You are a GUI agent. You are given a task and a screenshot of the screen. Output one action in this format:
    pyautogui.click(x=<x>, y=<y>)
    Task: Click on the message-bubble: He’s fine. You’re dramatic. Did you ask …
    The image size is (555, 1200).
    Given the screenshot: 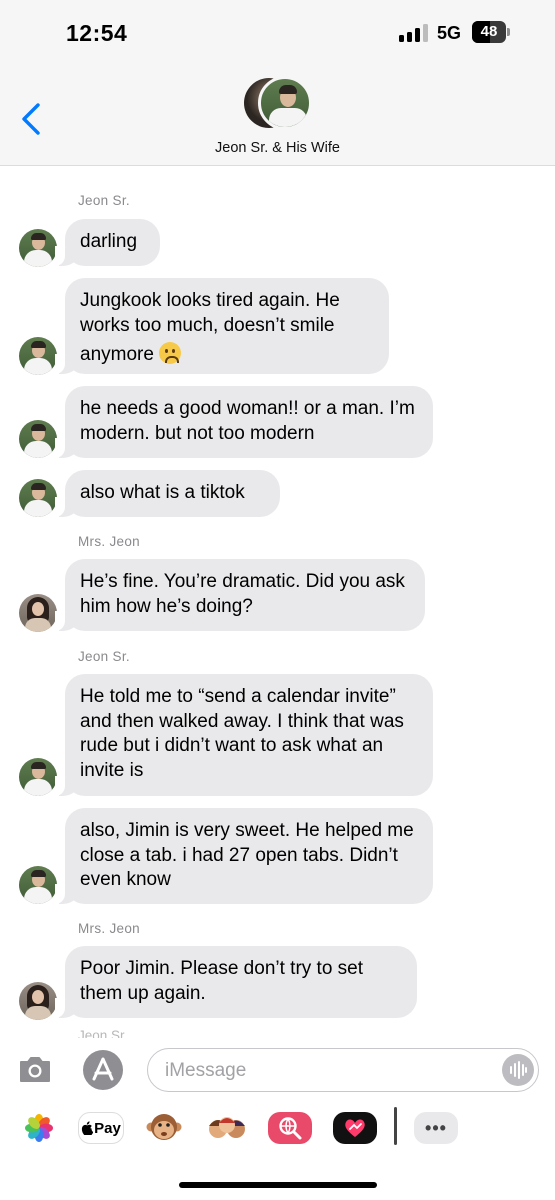 What is the action you would take?
    pyautogui.click(x=240, y=595)
    